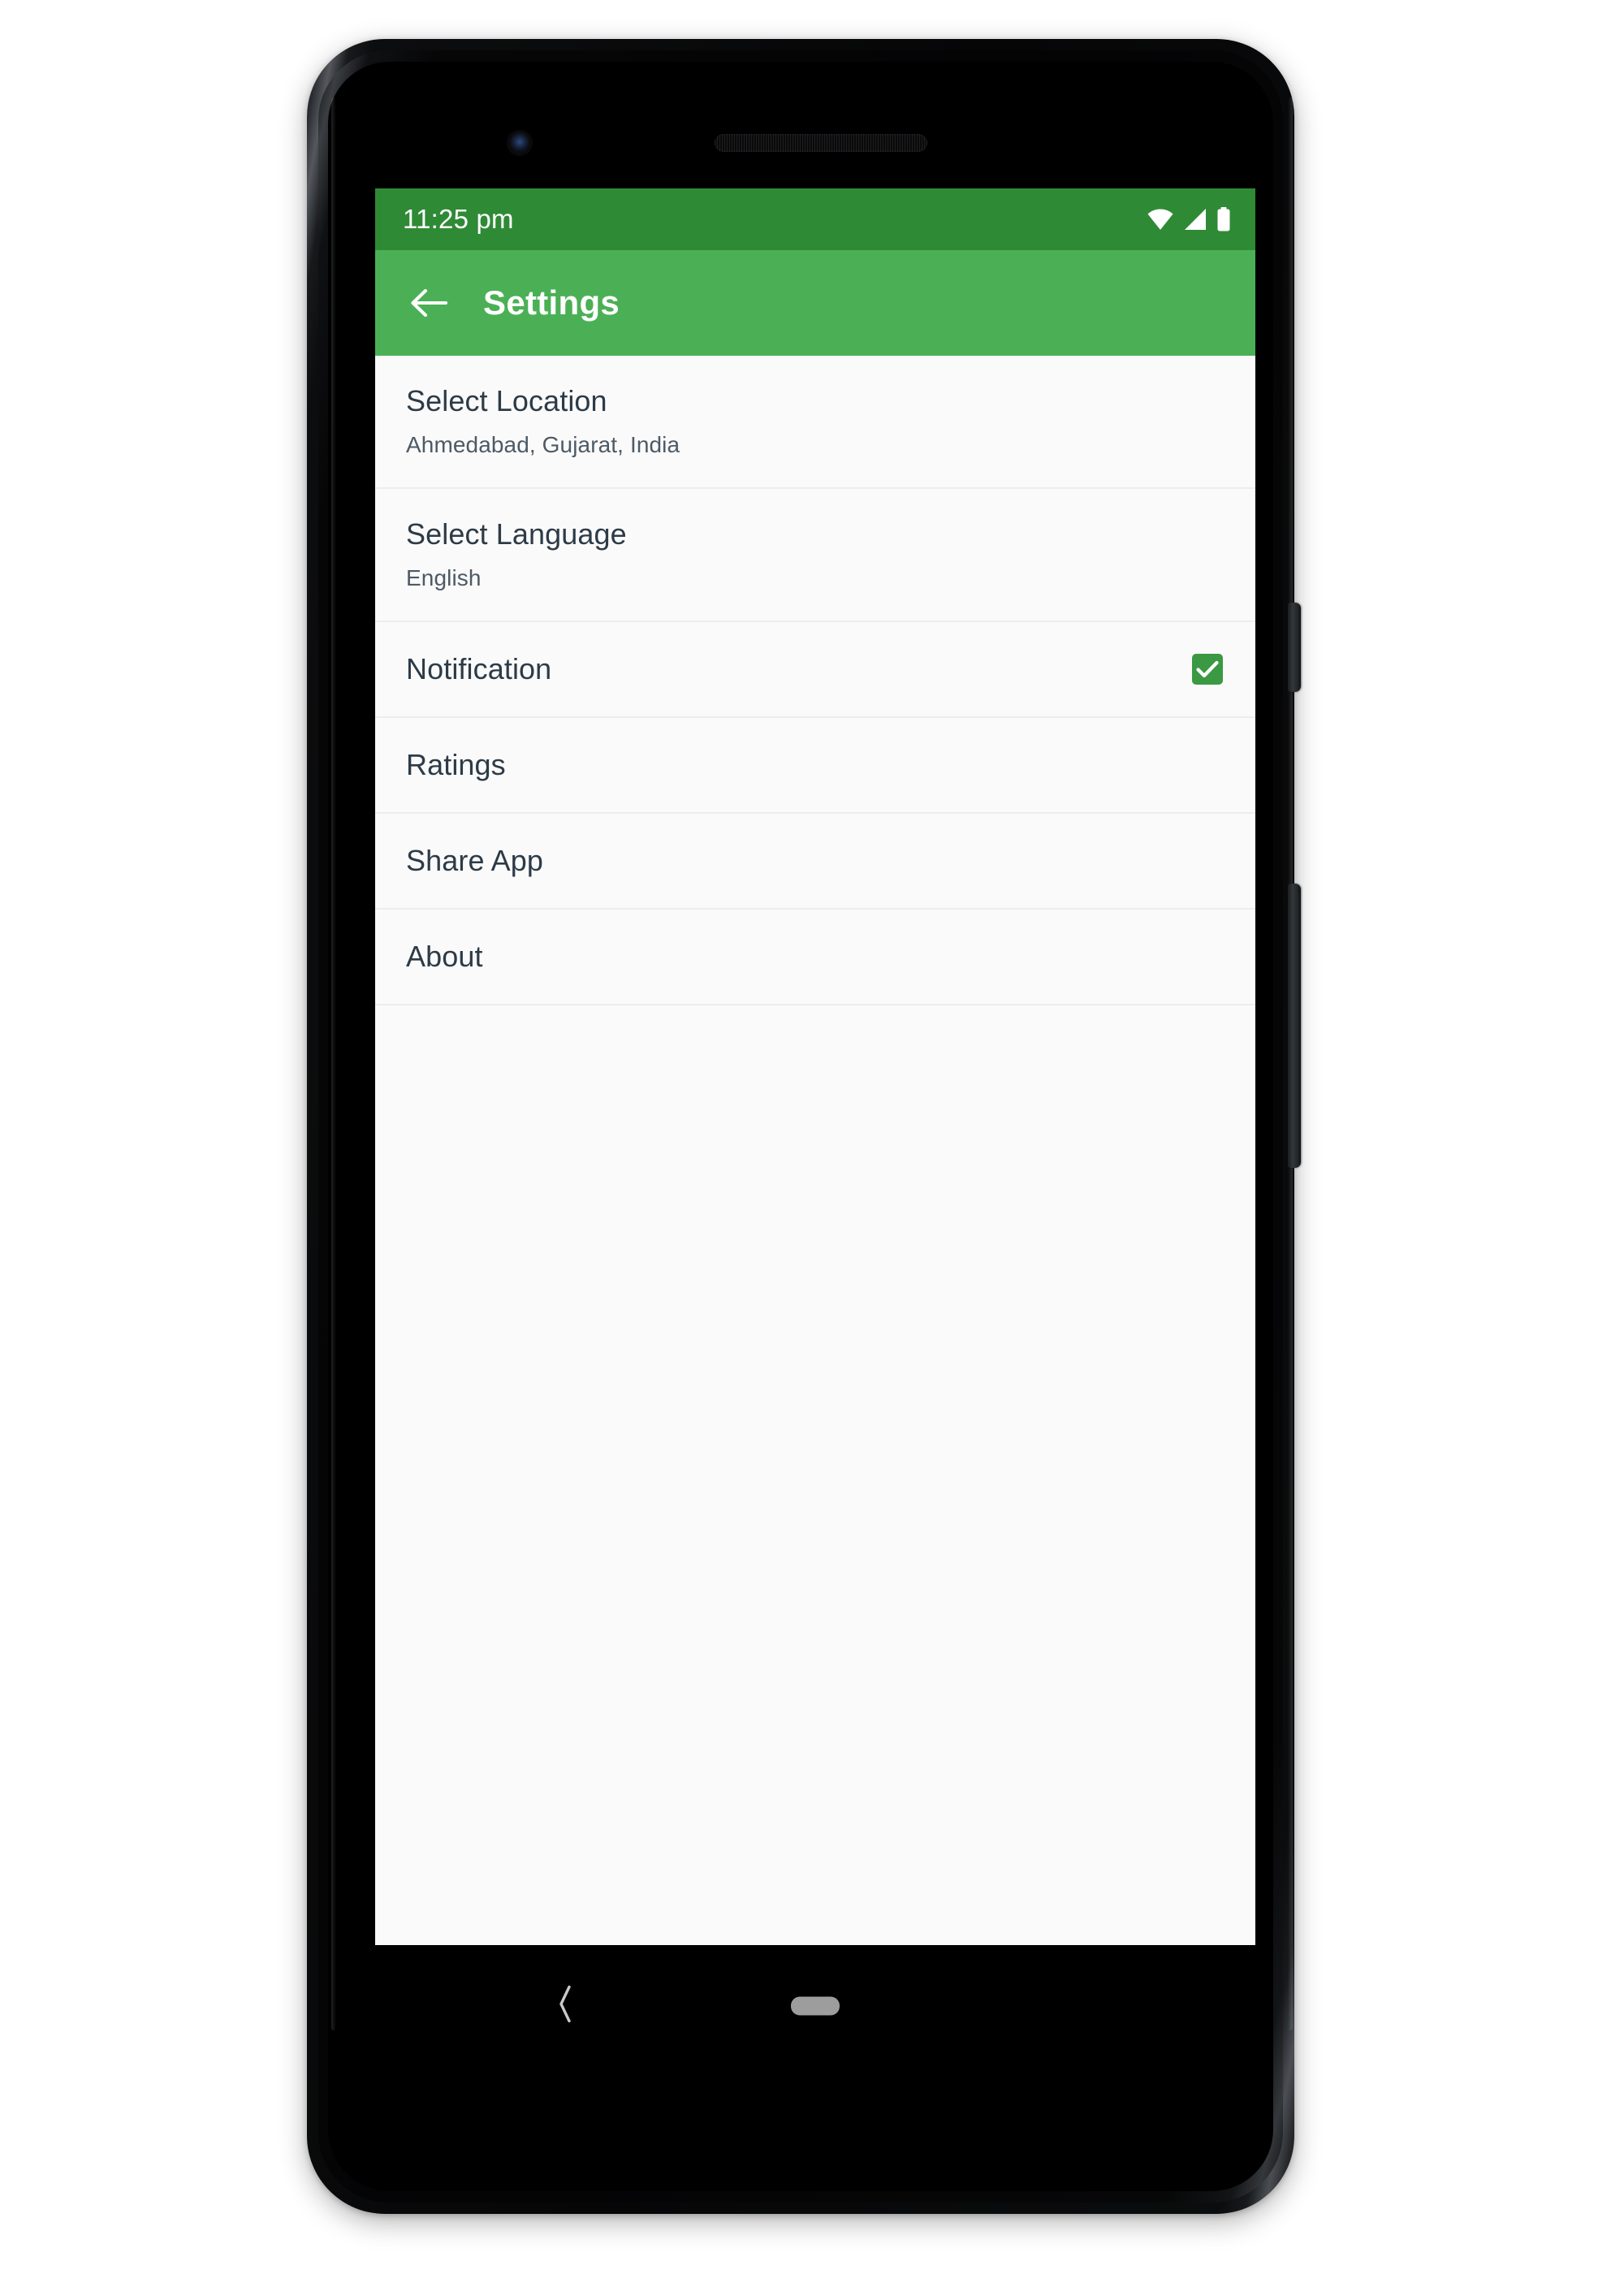 This screenshot has width=1624, height=2274. I want to click on notification-checkbox, so click(1207, 669).